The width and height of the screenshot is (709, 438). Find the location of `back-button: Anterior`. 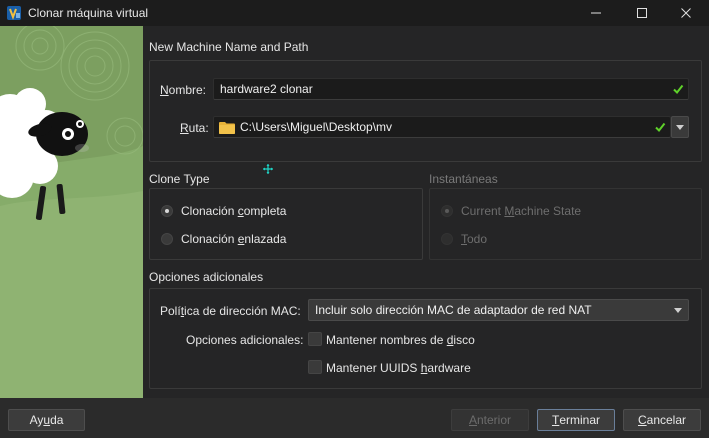

back-button: Anterior is located at coordinates (490, 420).